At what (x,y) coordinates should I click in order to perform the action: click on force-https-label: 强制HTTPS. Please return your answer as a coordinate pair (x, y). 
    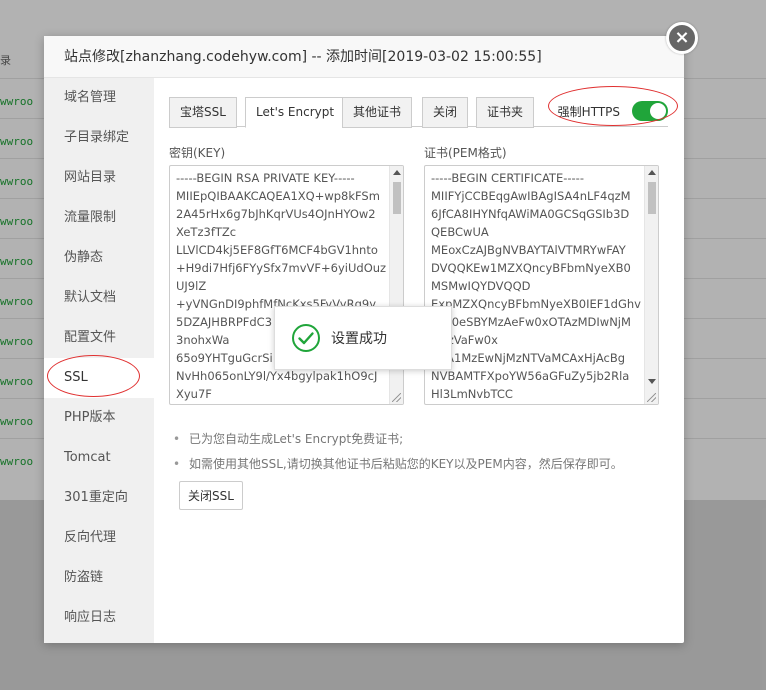
    Looking at the image, I should click on (588, 111).